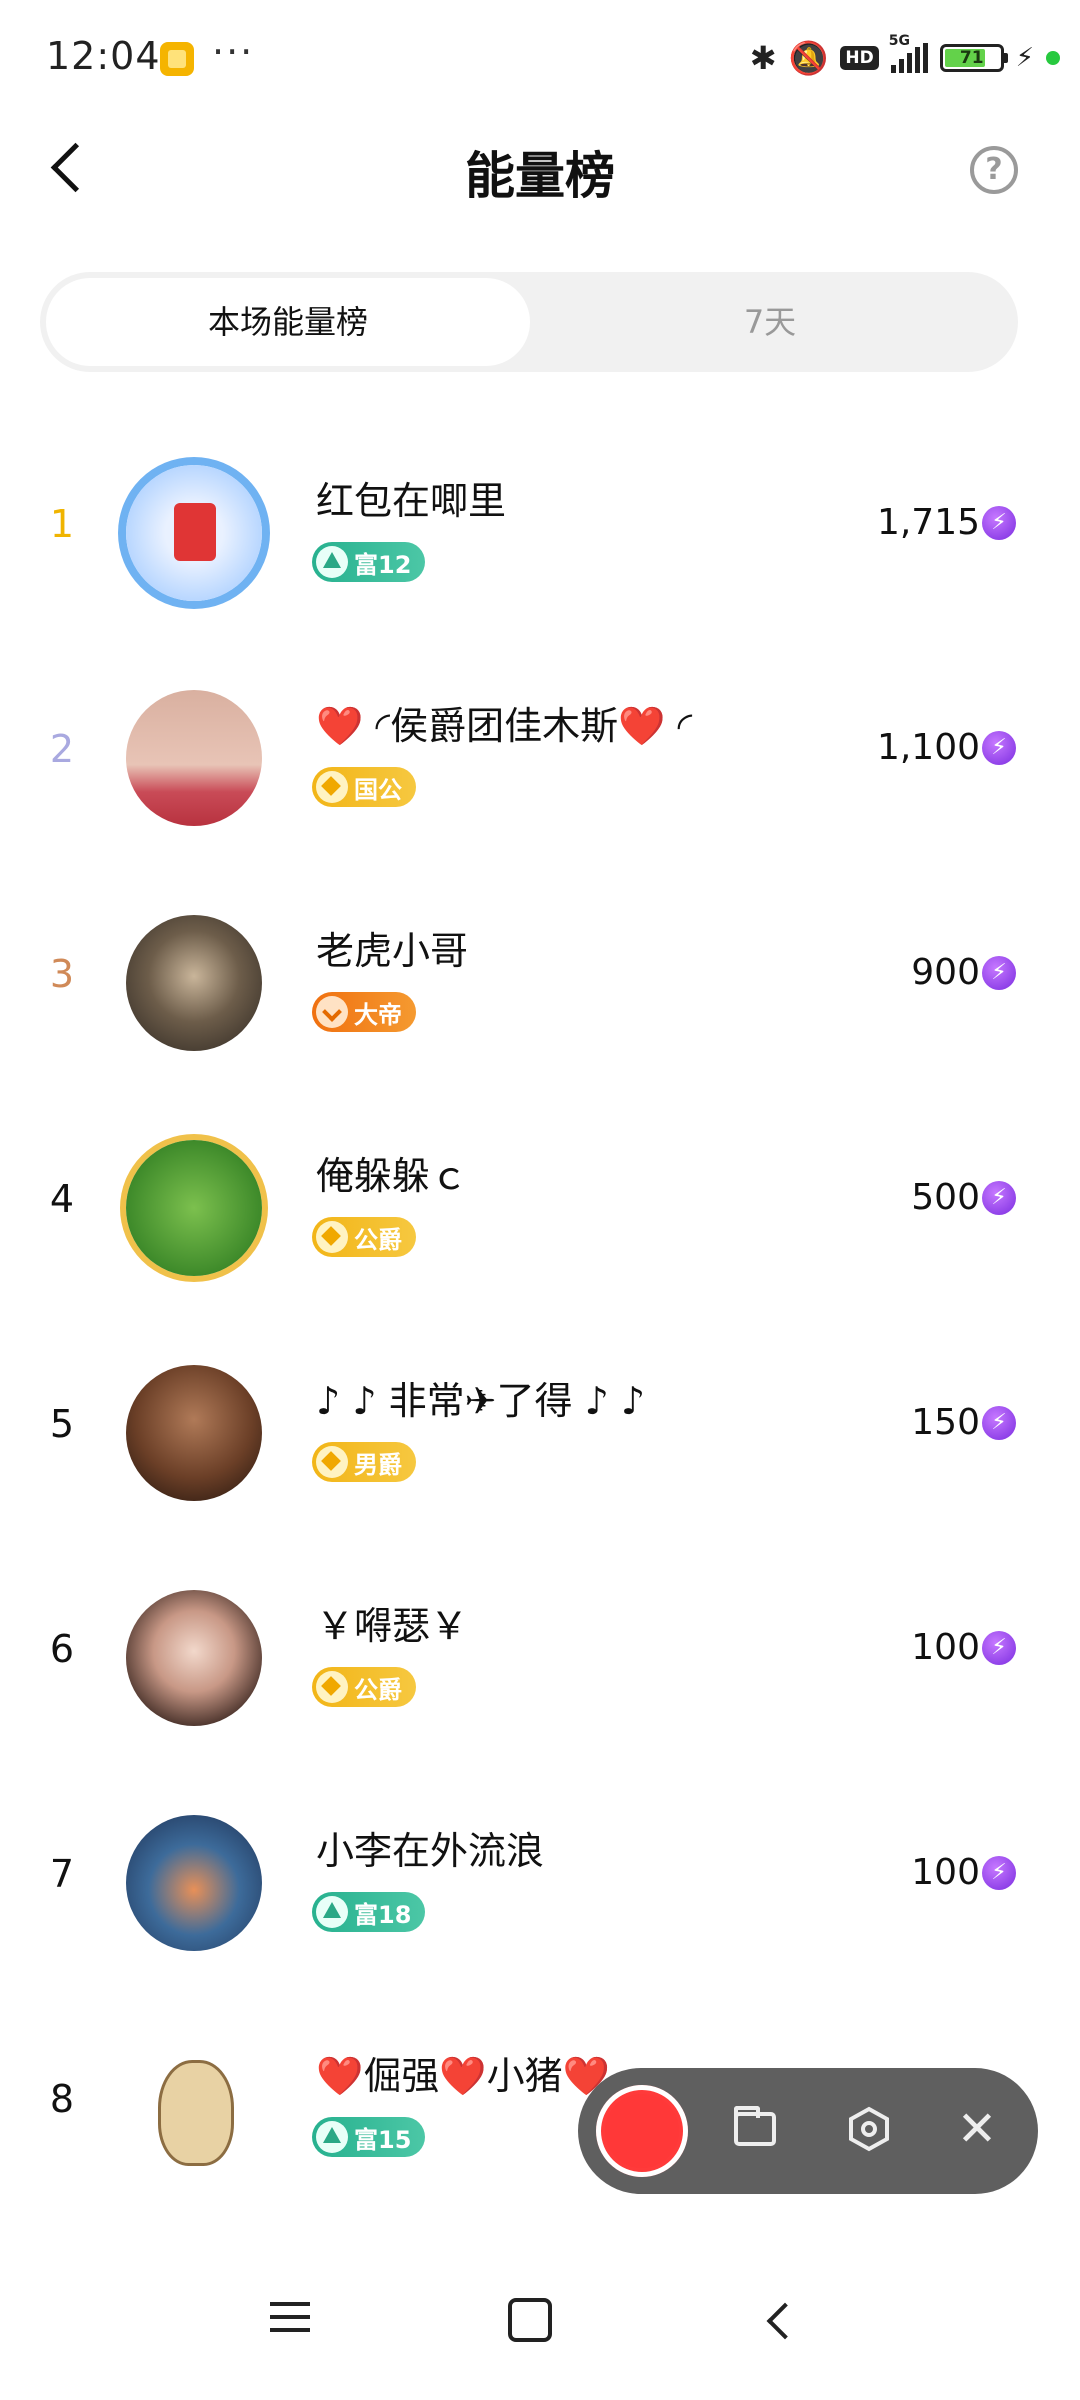  I want to click on hd-icon: HD, so click(859, 58).